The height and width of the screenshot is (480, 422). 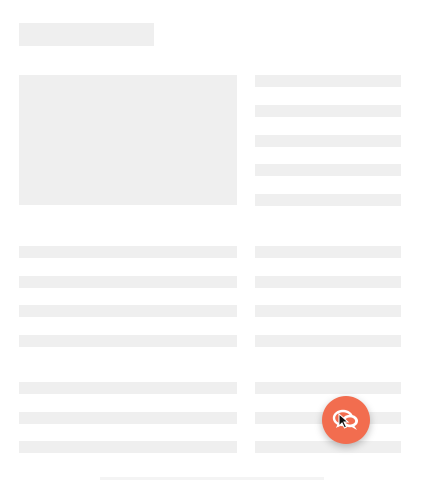 What do you see at coordinates (86, 34) in the screenshot?
I see `skeleton-title` at bounding box center [86, 34].